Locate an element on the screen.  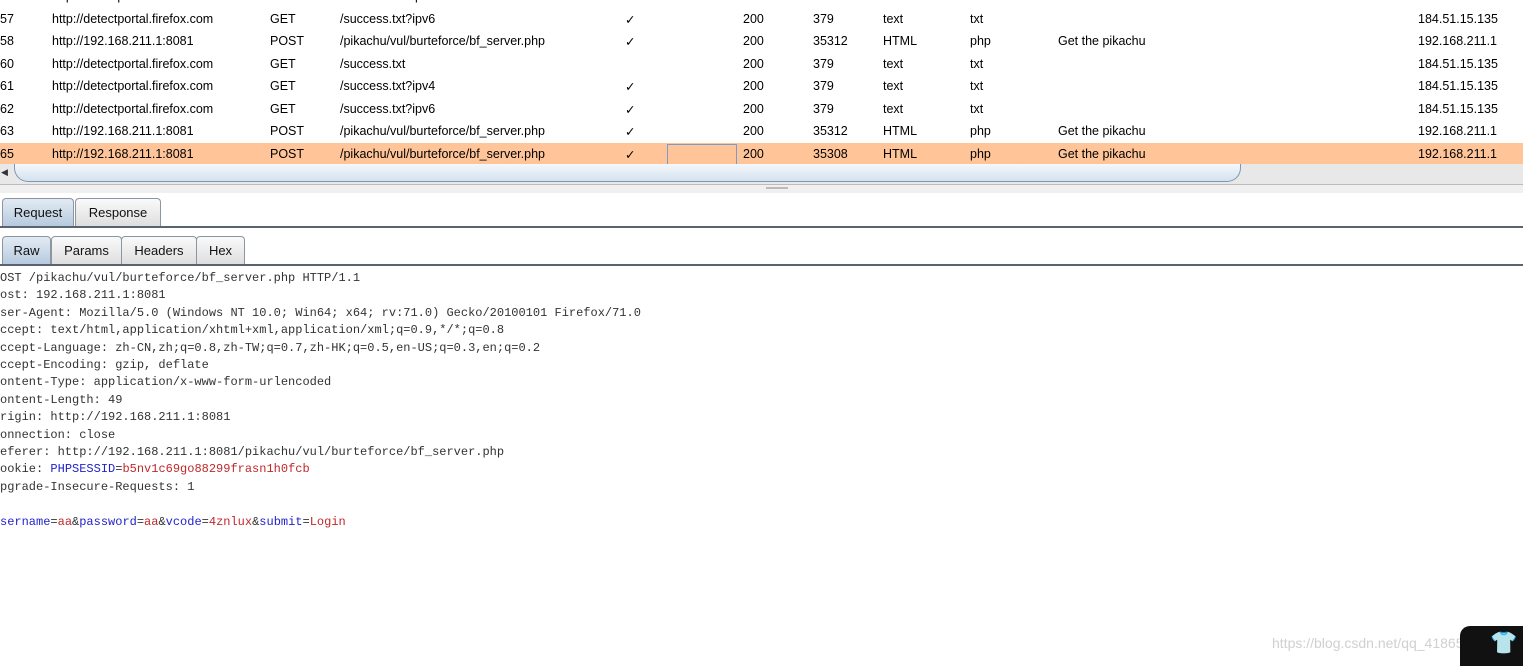
request-line: ontent-Length: 49 is located at coordinates (61, 399).